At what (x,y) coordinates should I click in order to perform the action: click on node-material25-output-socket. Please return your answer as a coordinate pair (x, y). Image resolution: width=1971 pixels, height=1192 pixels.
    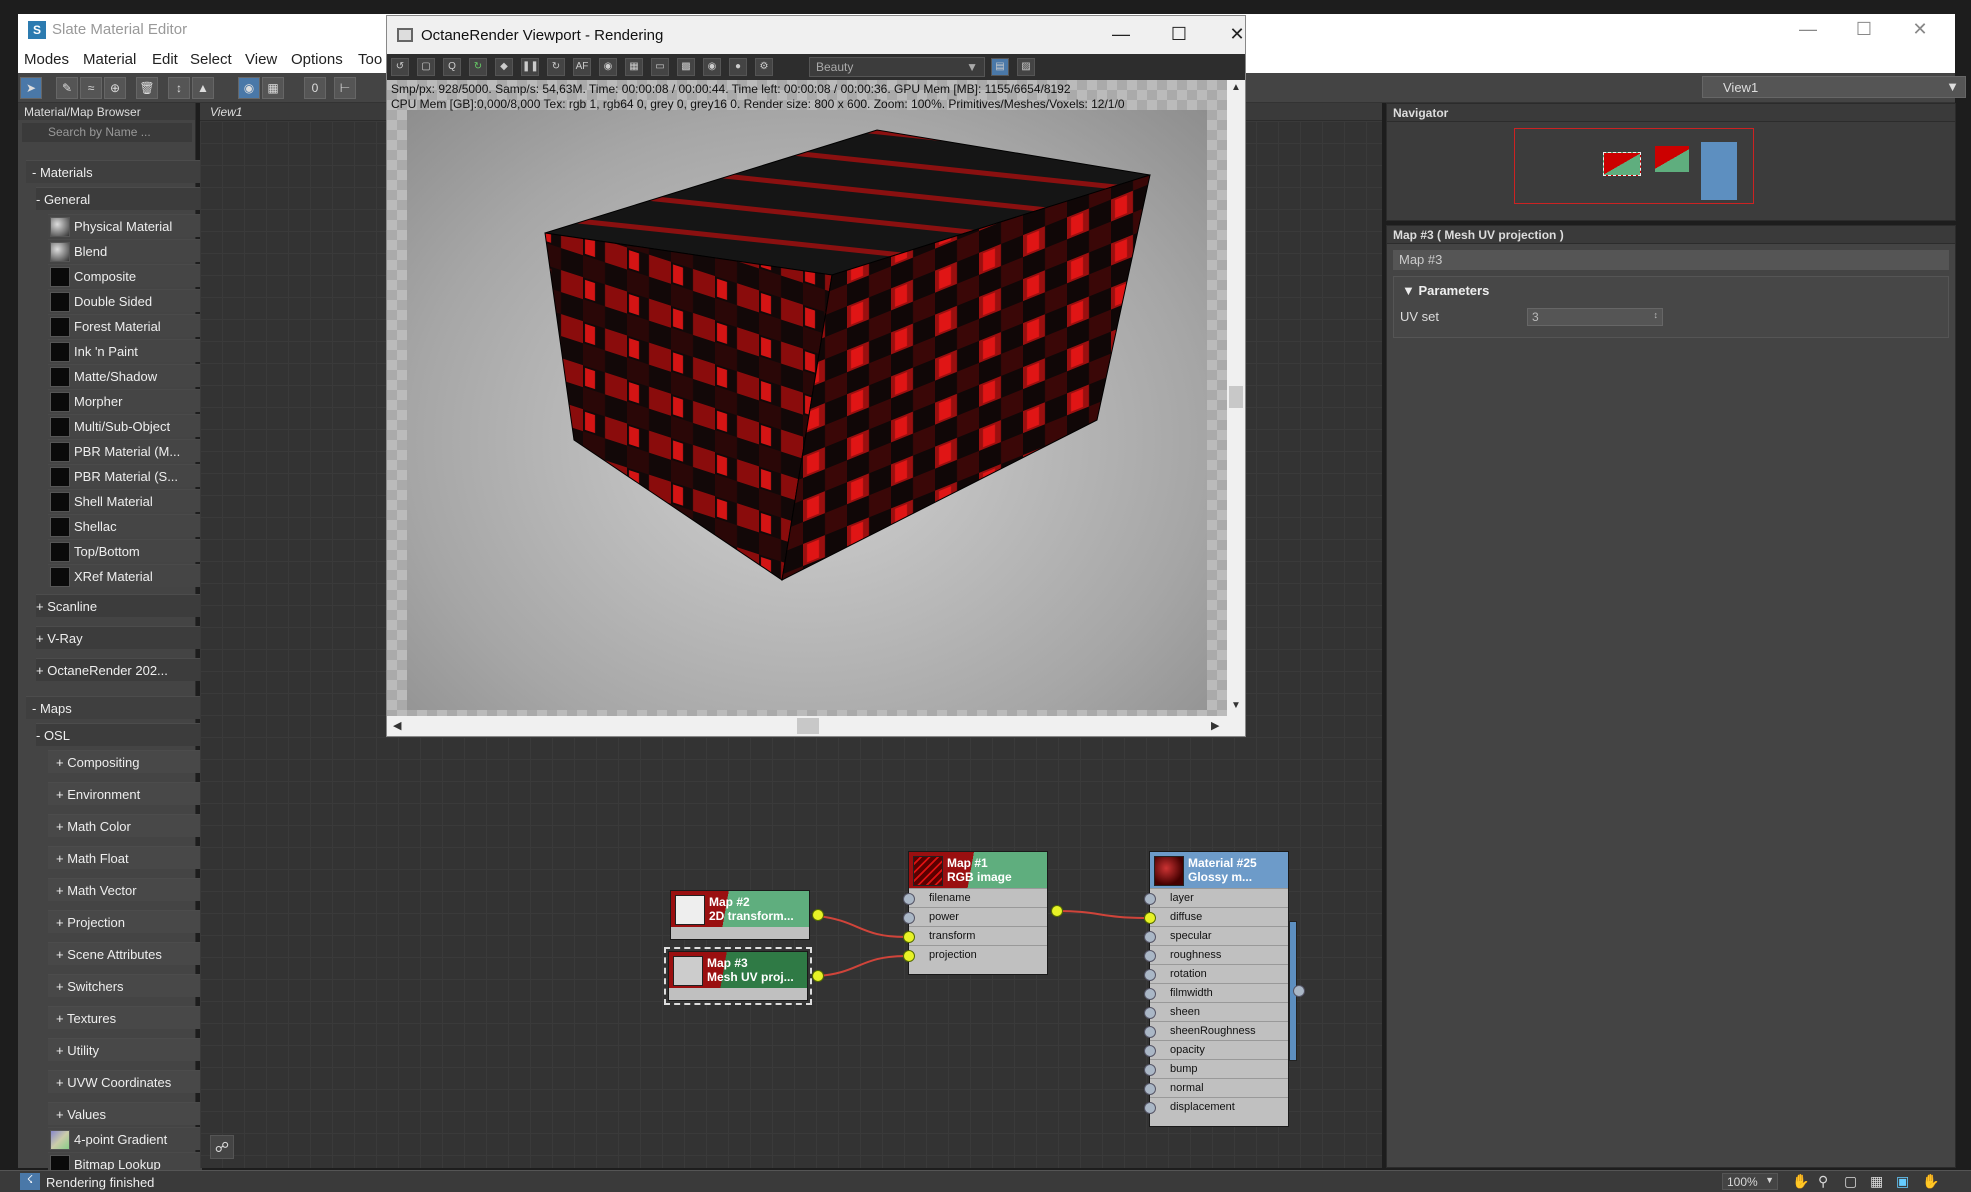
    Looking at the image, I should click on (1299, 991).